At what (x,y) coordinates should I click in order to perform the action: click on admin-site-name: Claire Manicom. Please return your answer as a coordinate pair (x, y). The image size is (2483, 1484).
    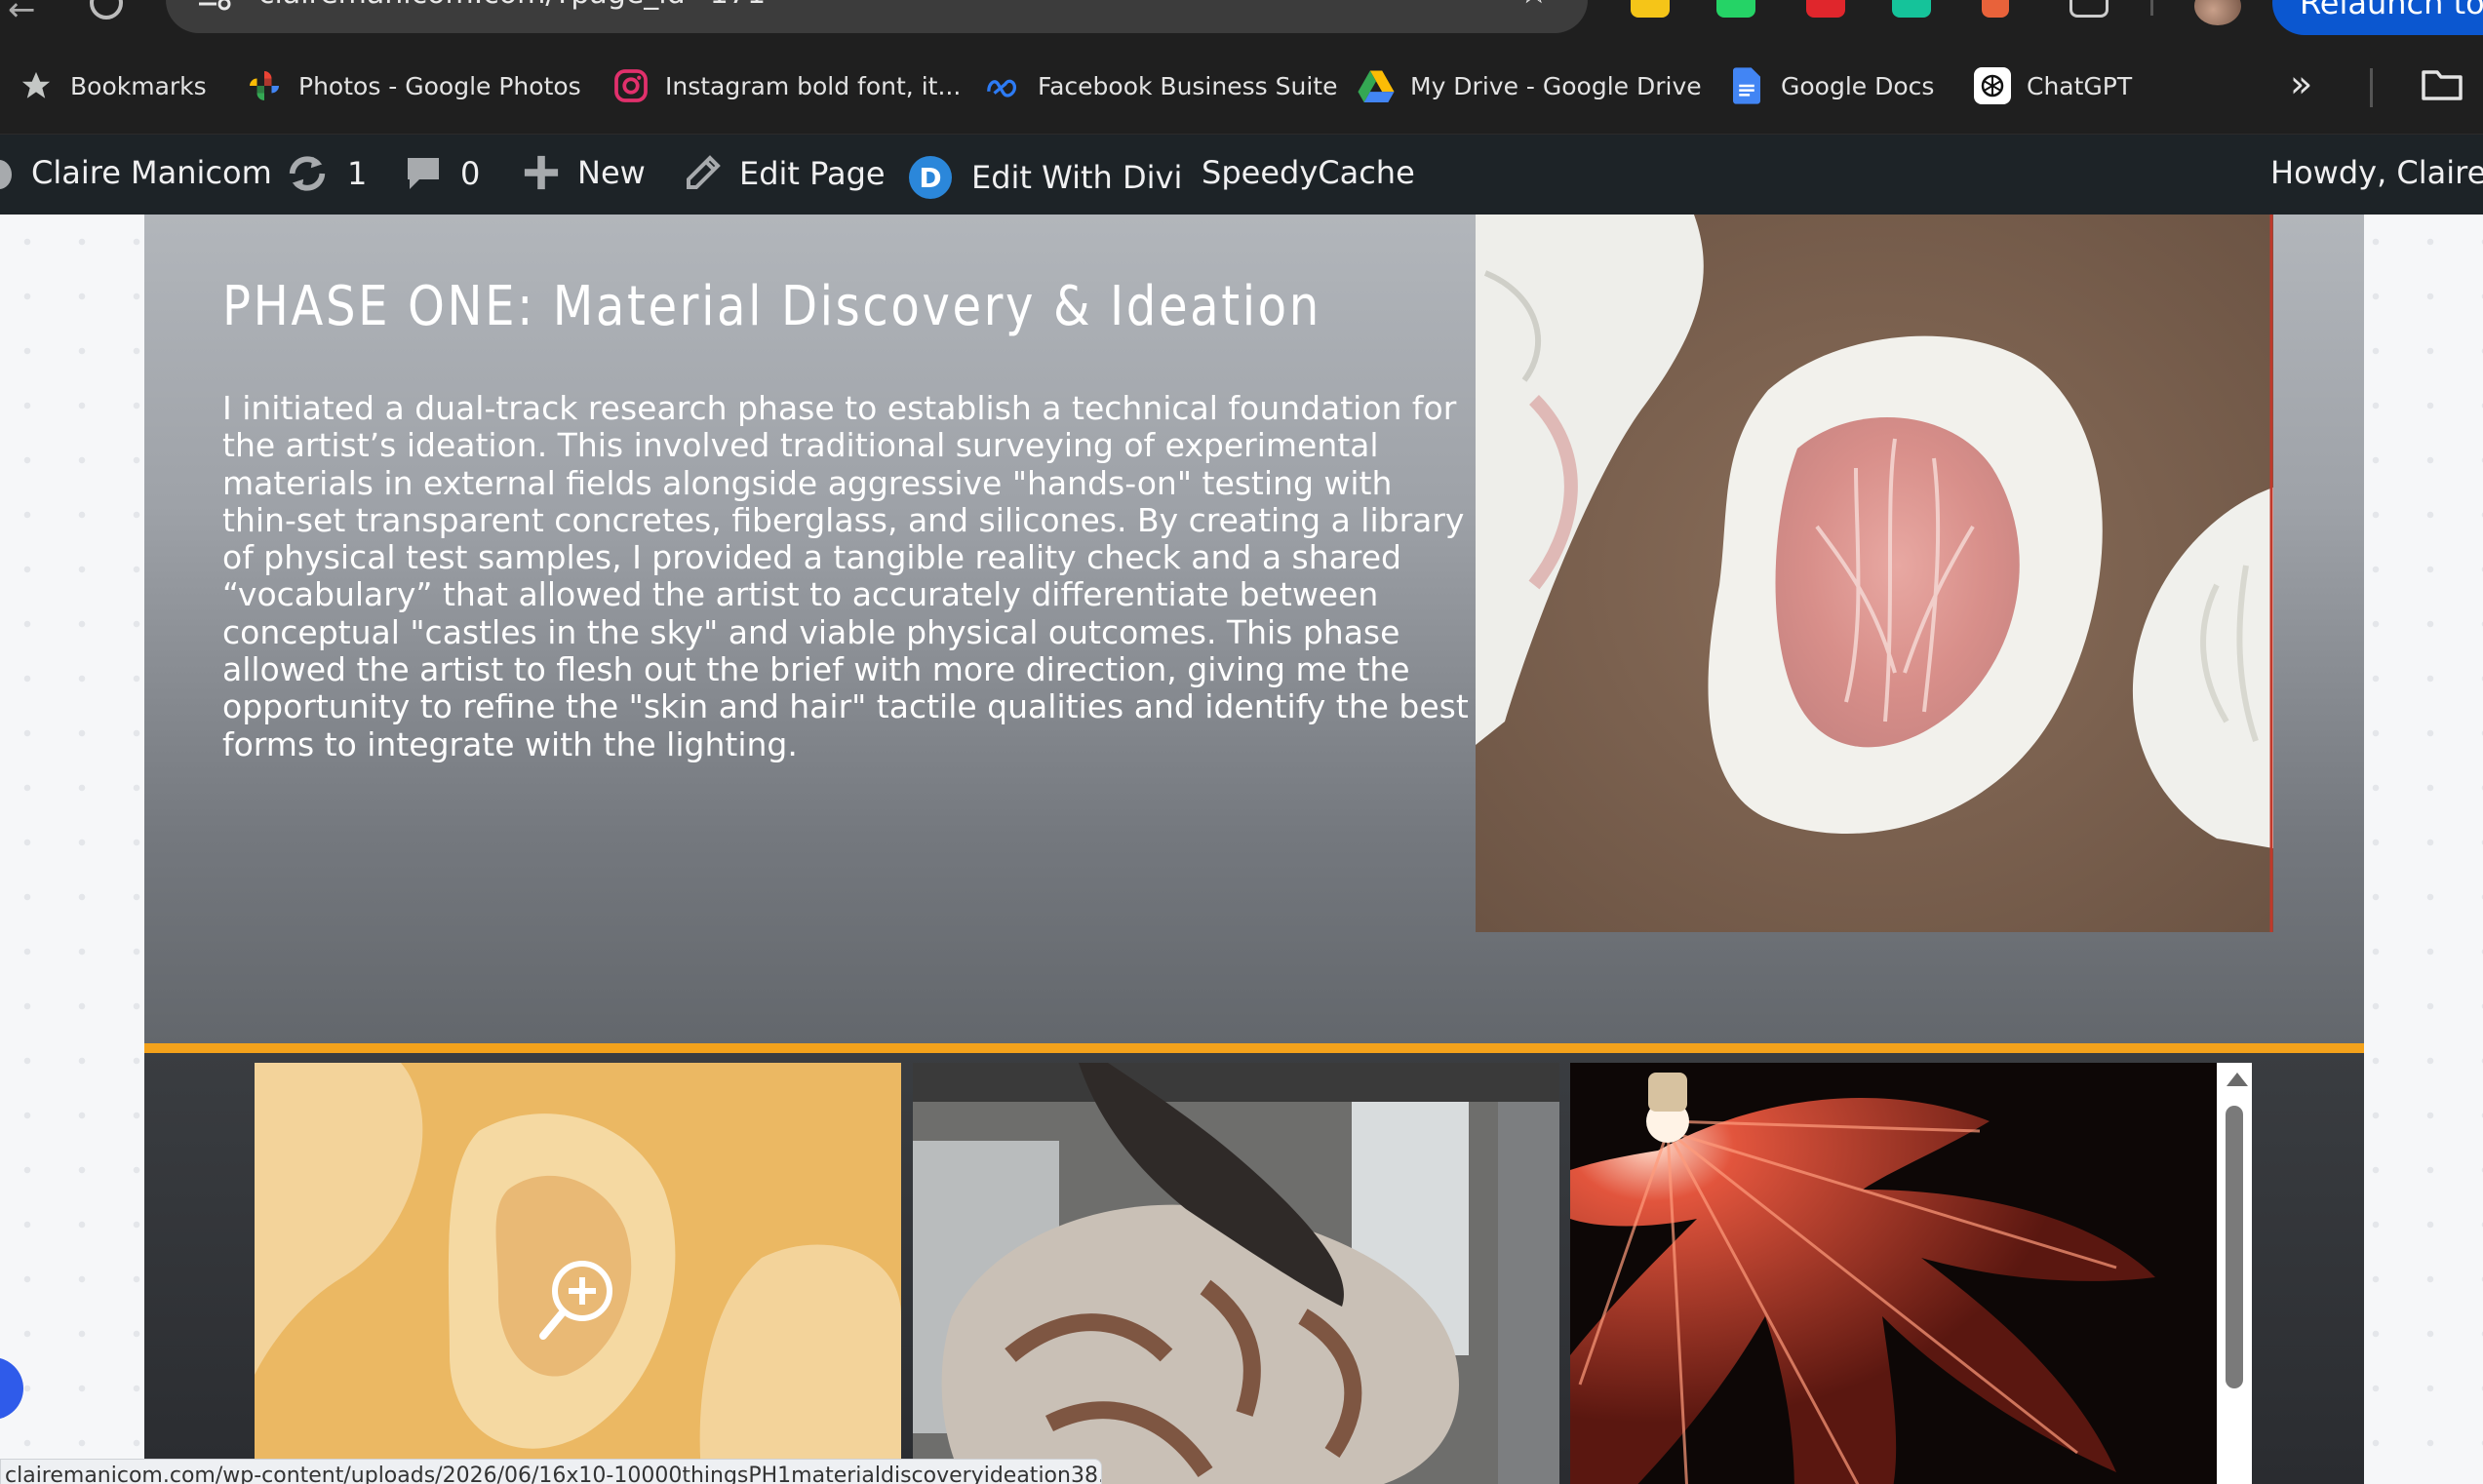
    Looking at the image, I should click on (152, 172).